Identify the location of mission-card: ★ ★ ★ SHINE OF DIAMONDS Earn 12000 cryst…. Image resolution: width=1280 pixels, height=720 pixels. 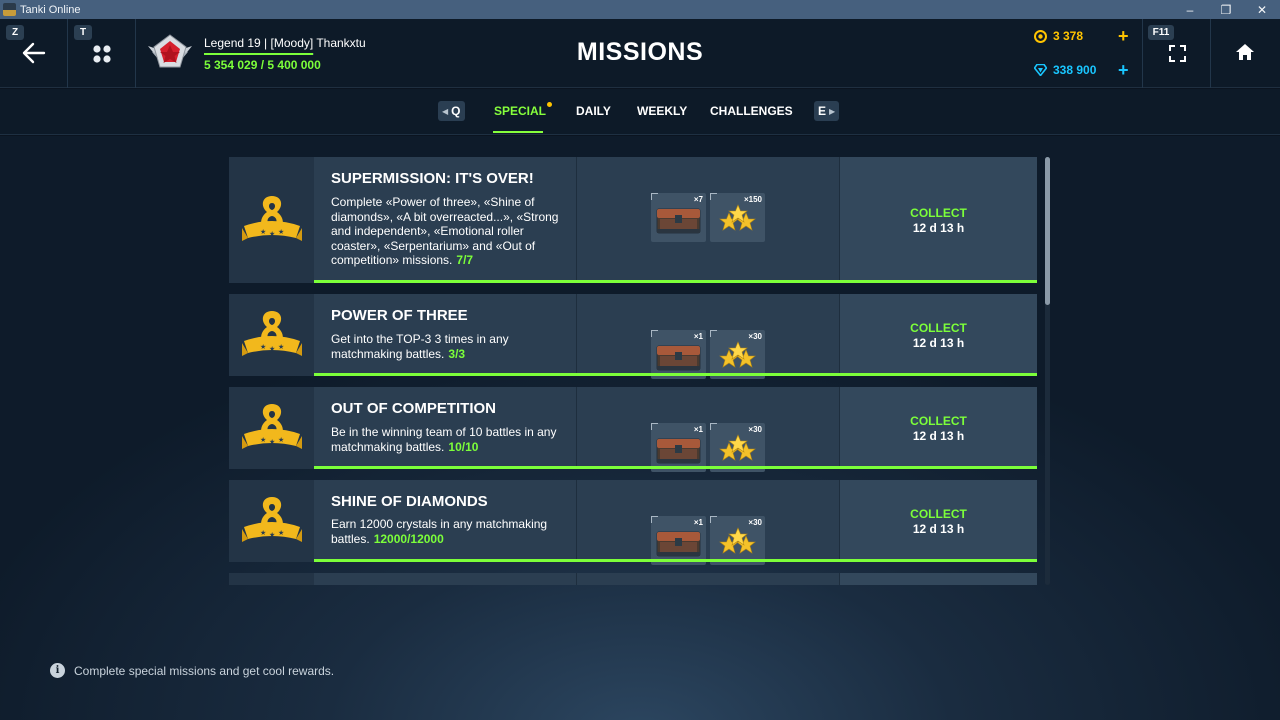
(633, 522).